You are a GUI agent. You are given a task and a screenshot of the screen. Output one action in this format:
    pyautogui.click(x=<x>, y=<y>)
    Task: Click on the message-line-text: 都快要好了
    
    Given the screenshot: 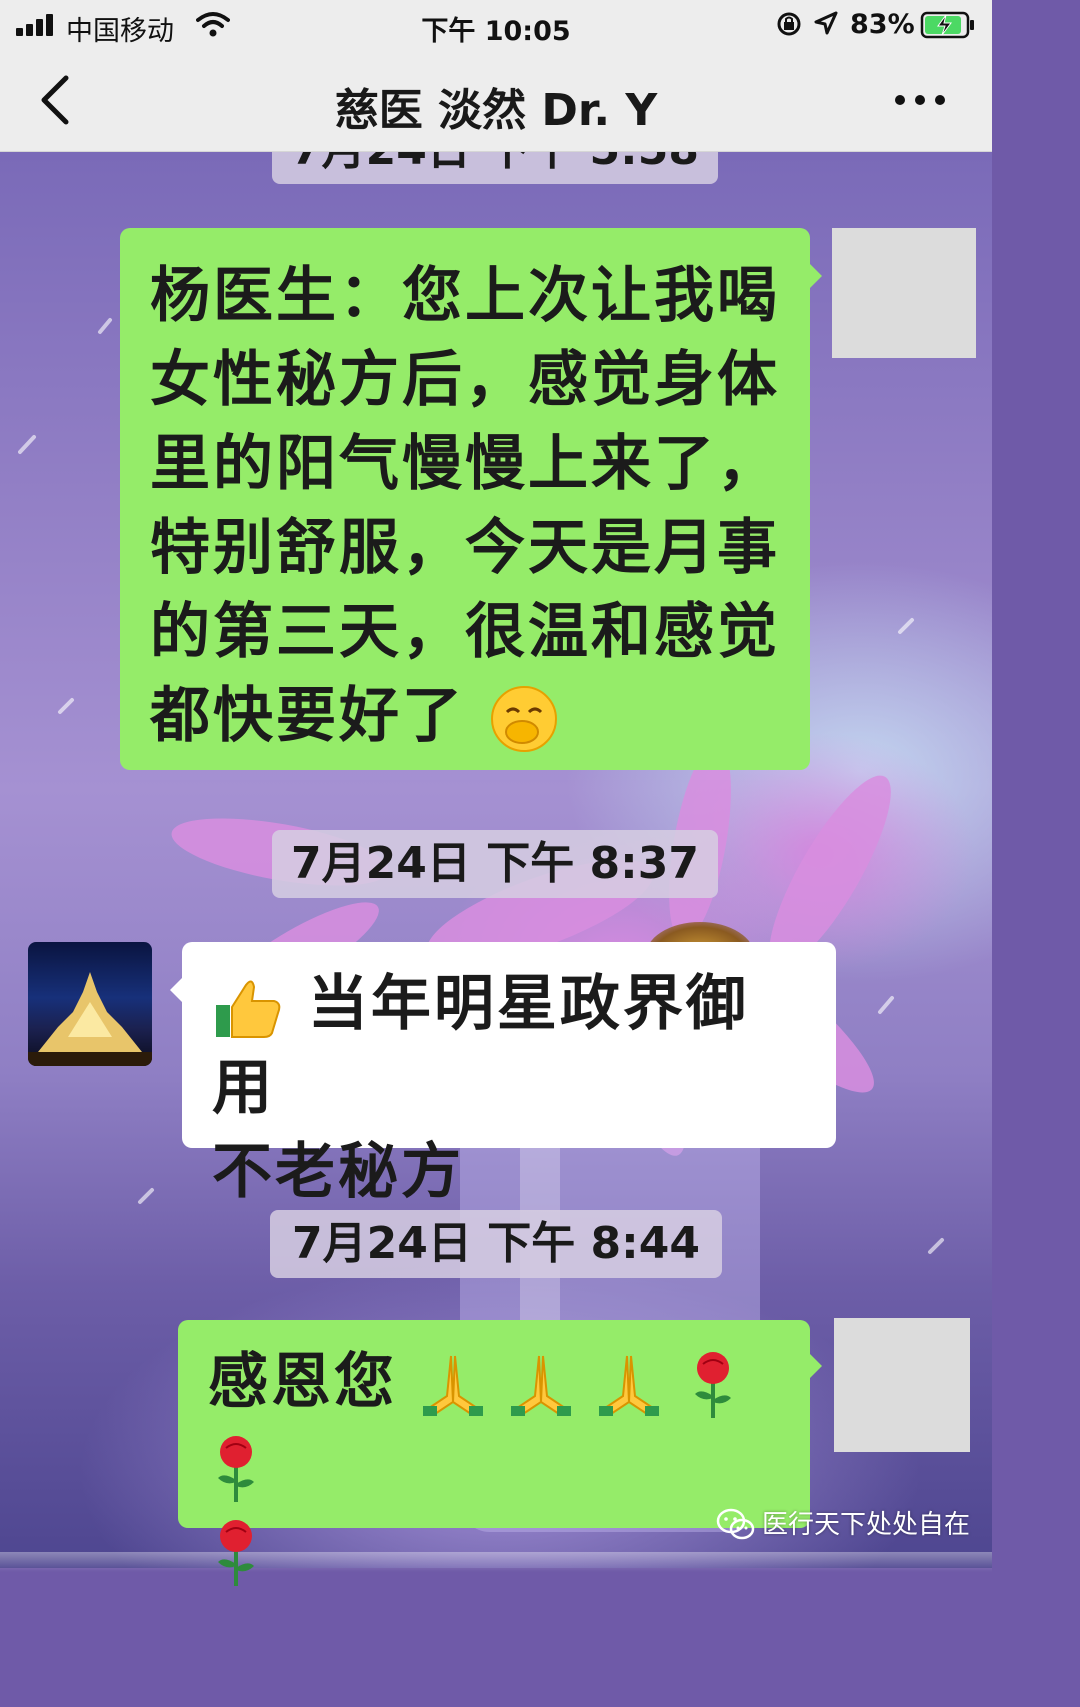 What is the action you would take?
    pyautogui.click(x=307, y=716)
    